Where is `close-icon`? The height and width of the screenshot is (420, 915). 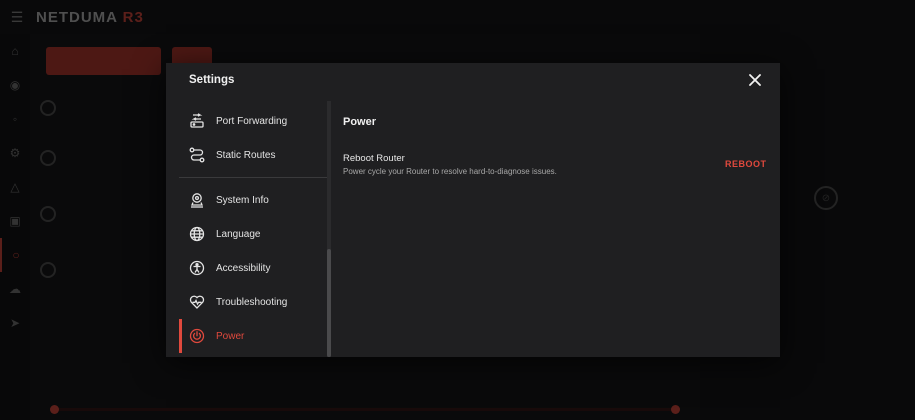 close-icon is located at coordinates (755, 80).